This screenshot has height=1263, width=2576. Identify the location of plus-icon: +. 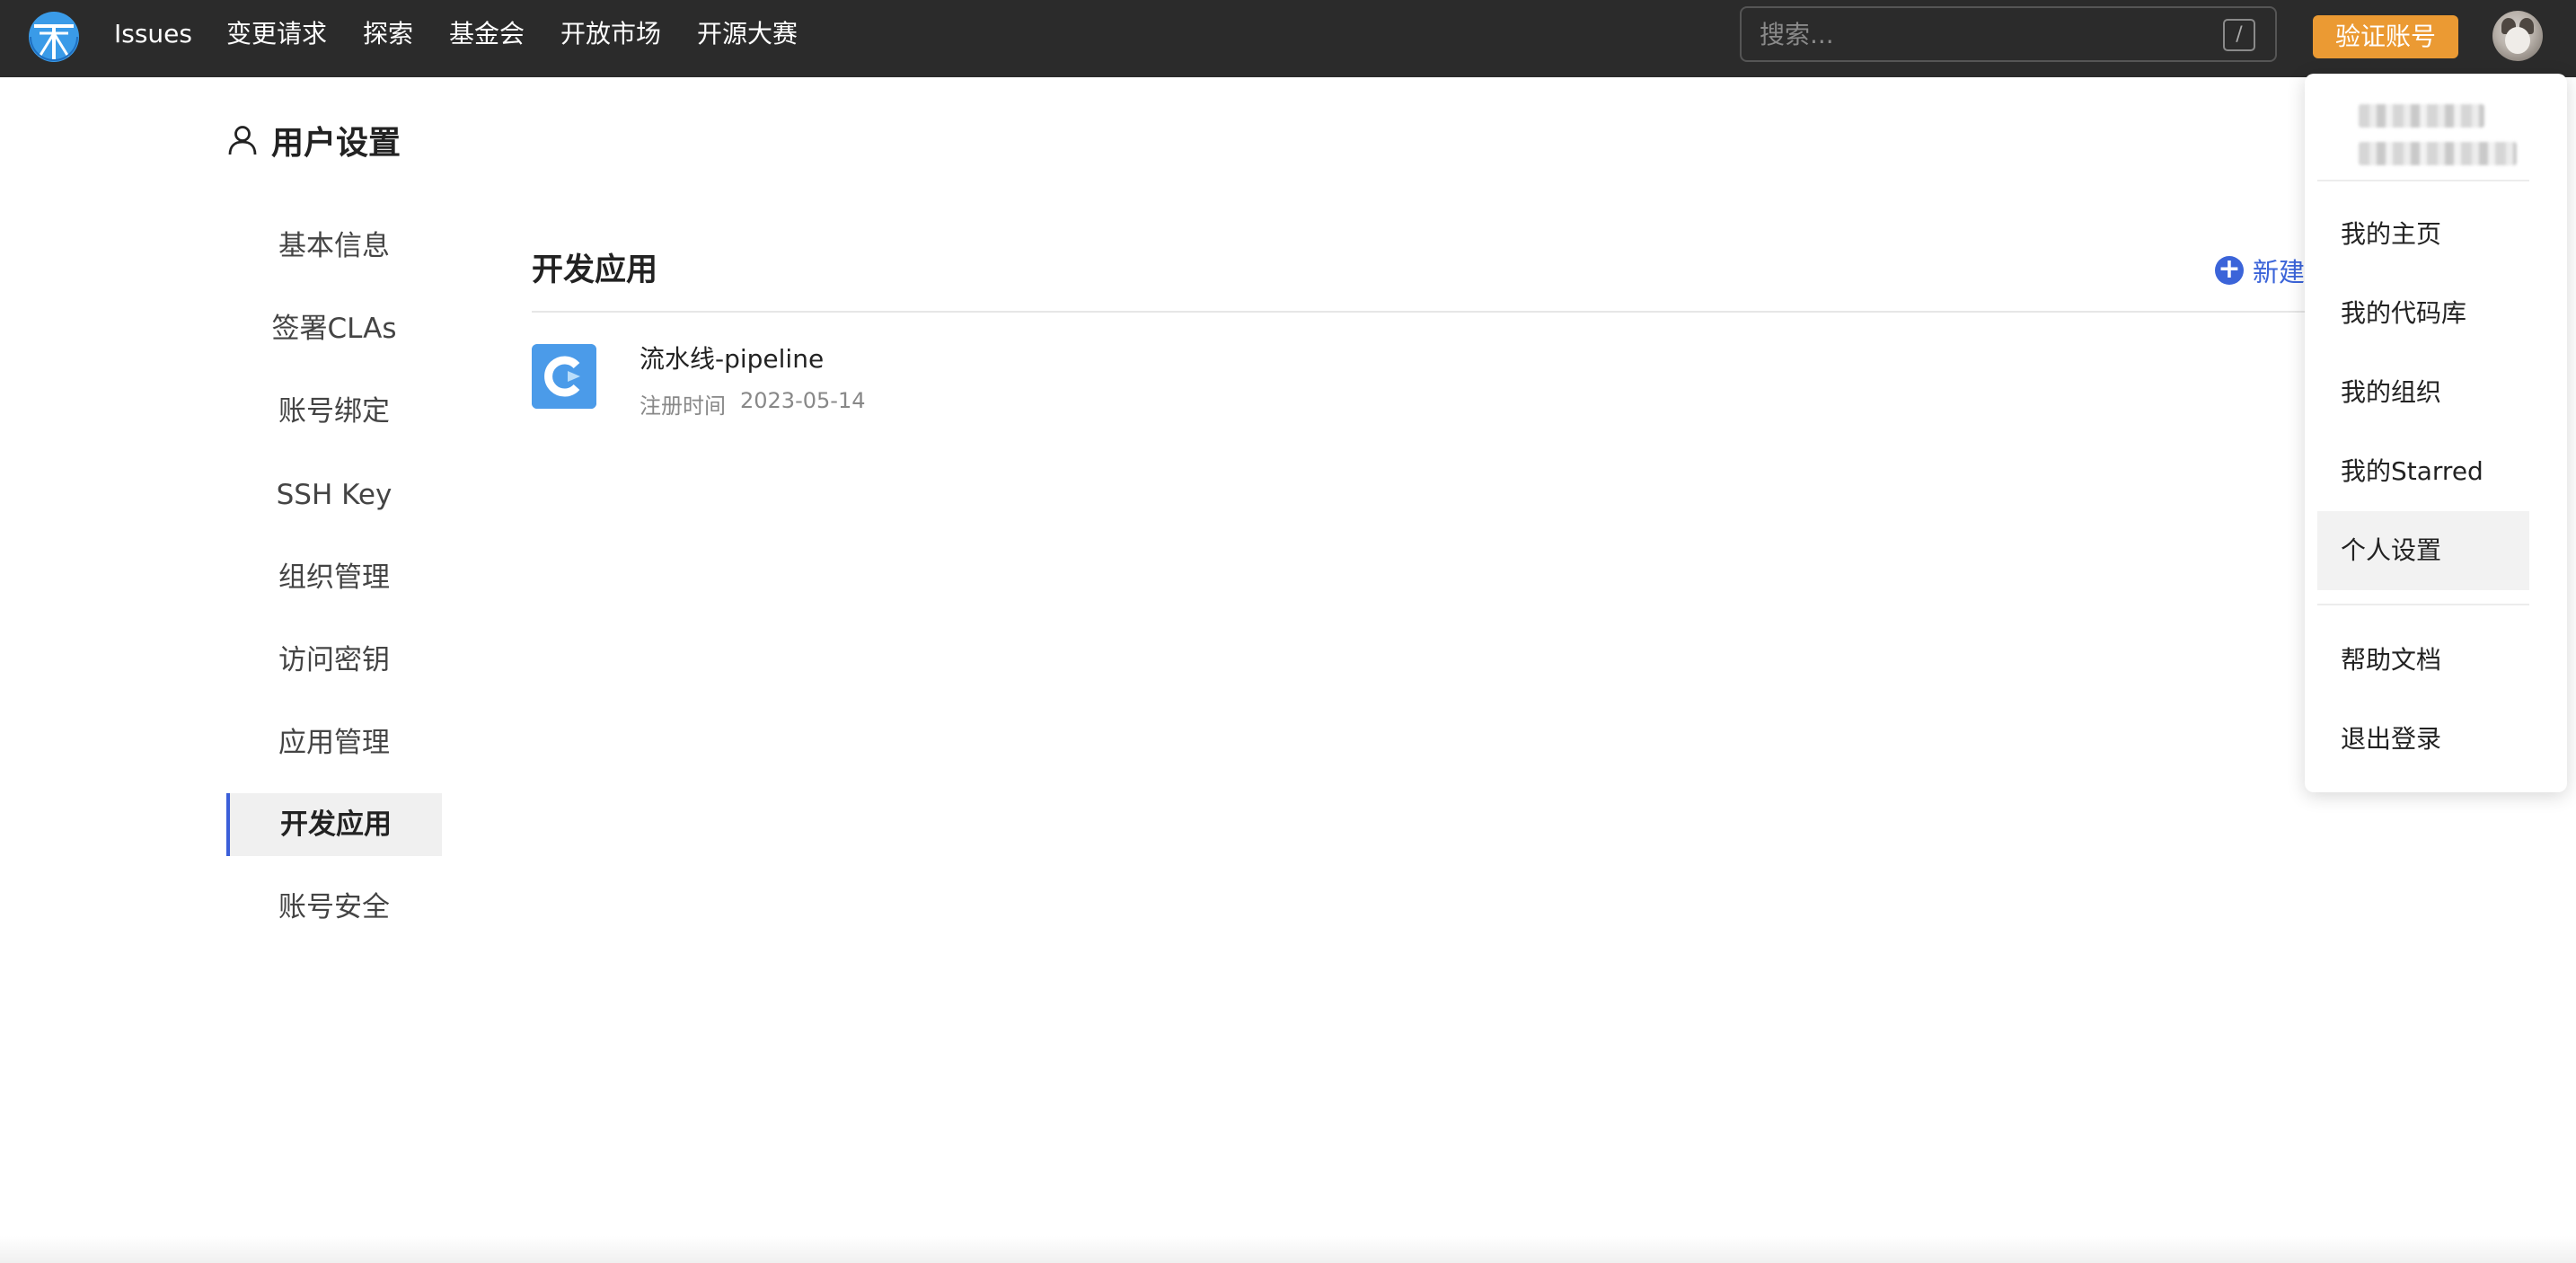
(2229, 270).